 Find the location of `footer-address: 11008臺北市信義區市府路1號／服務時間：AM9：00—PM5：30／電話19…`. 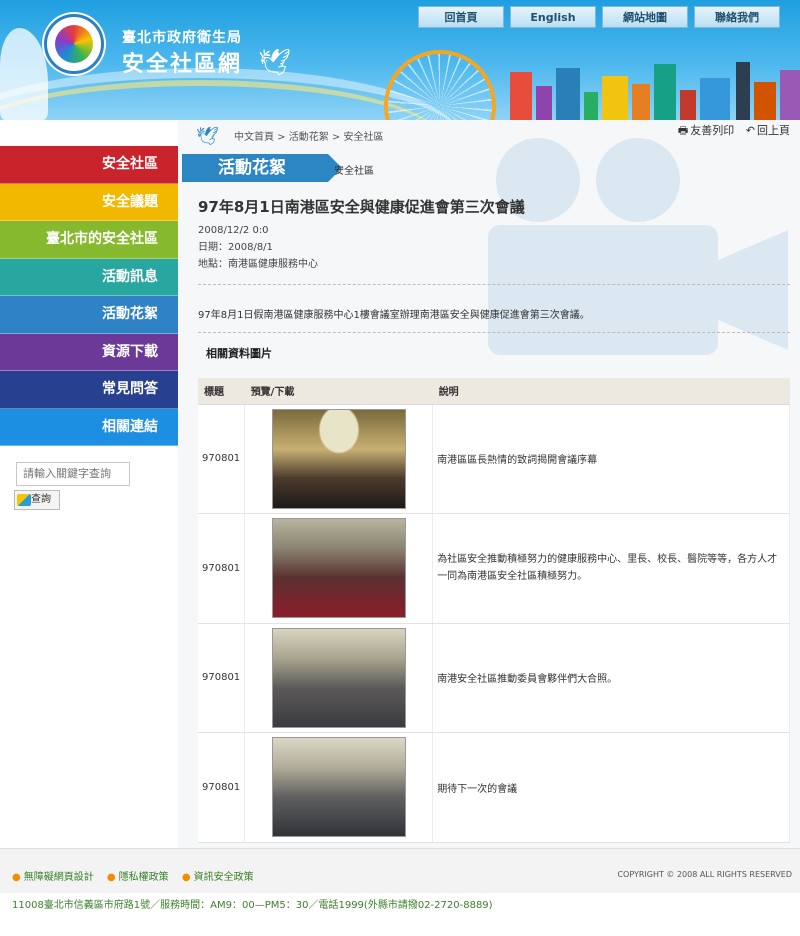

footer-address: 11008臺北市信義區市府路1號／服務時間：AM9：00—PM5：30／電話19… is located at coordinates (252, 905).